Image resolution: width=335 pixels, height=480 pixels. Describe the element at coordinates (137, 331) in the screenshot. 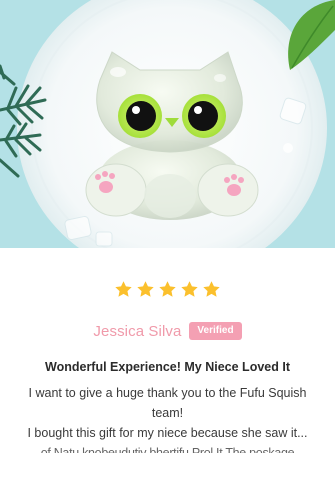

I see `author-name: Jessica Silva` at that location.